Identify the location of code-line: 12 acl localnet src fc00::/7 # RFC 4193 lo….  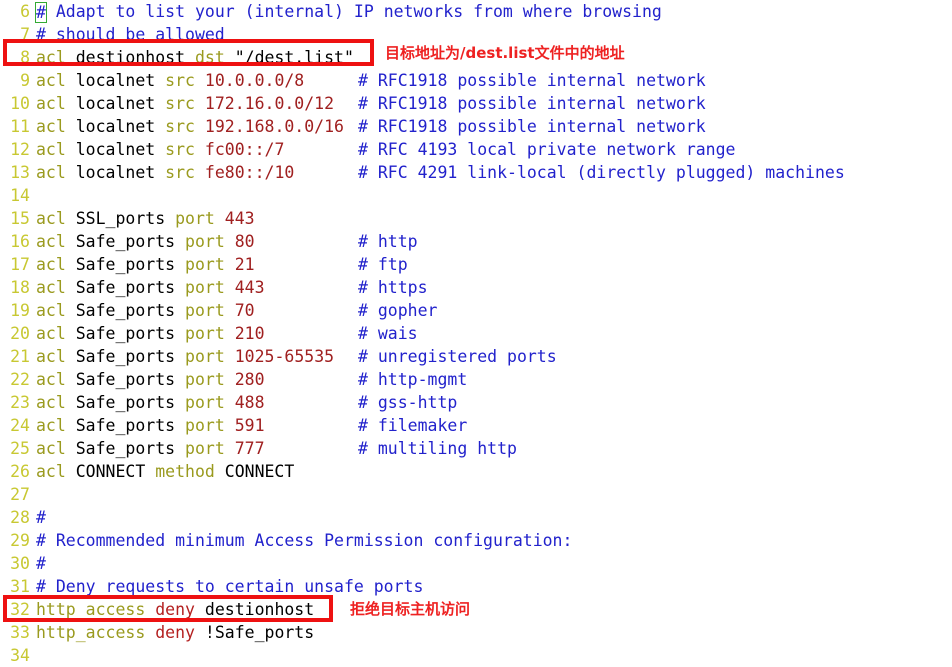
(476, 149).